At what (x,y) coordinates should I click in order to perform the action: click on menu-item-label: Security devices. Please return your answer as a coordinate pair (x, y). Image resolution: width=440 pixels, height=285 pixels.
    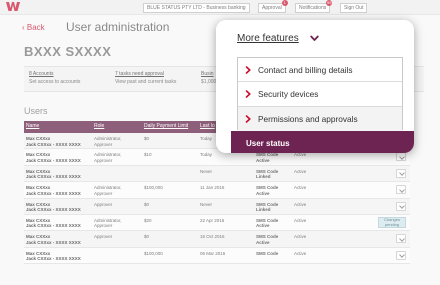
    Looking at the image, I should click on (288, 94).